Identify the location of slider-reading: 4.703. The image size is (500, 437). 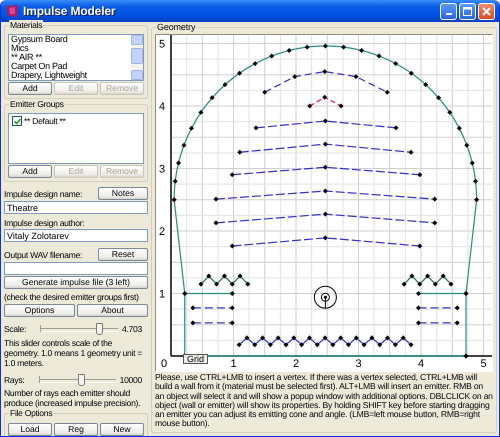
(132, 329).